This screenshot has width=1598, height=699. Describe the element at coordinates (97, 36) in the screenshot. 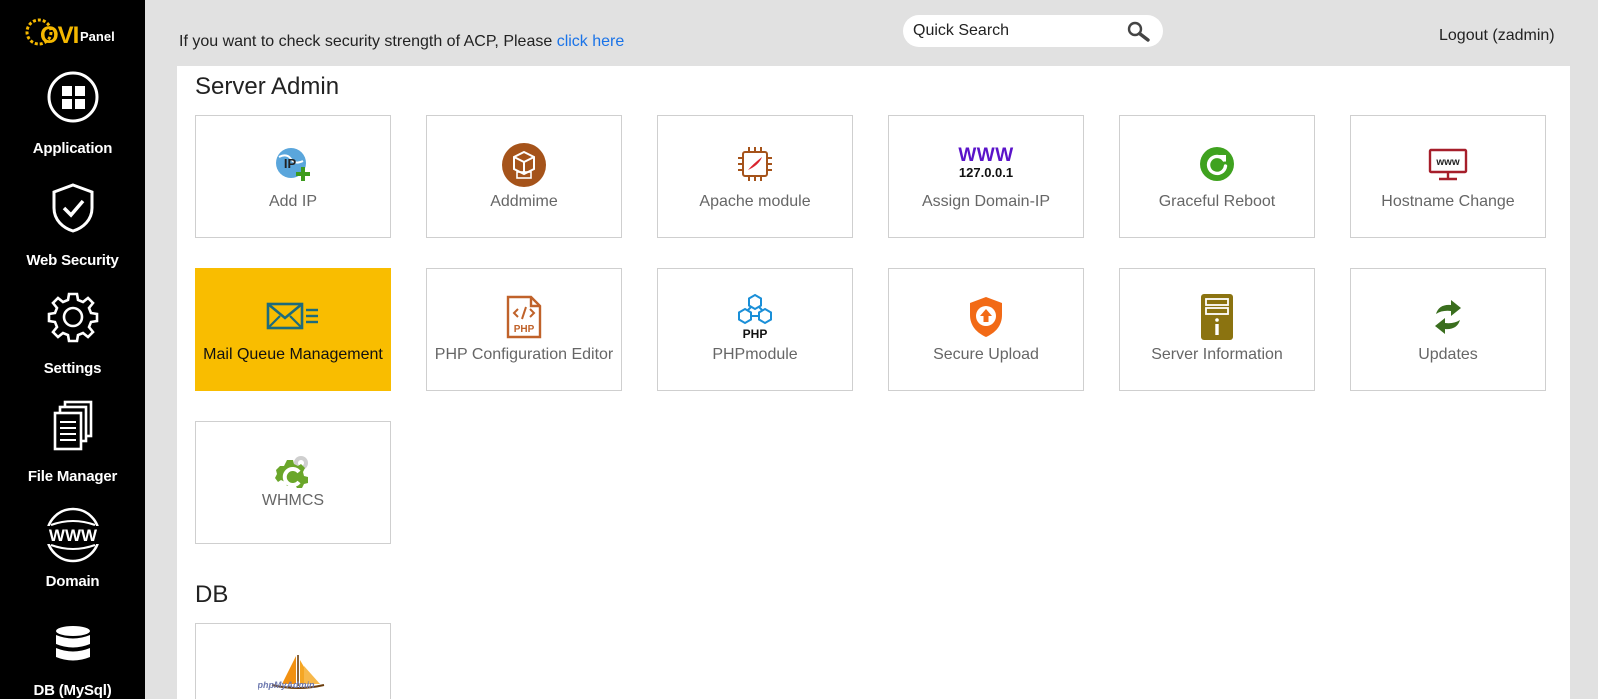

I see `logo-subtext: Panel` at that location.